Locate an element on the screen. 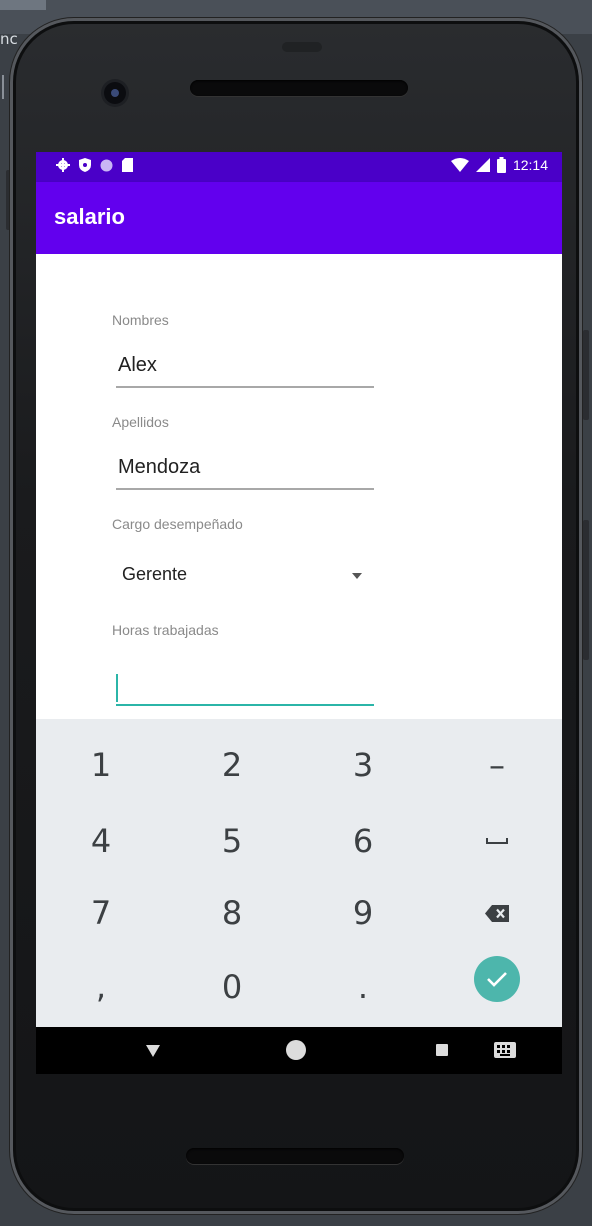  system-nav-bar is located at coordinates (299, 1050).